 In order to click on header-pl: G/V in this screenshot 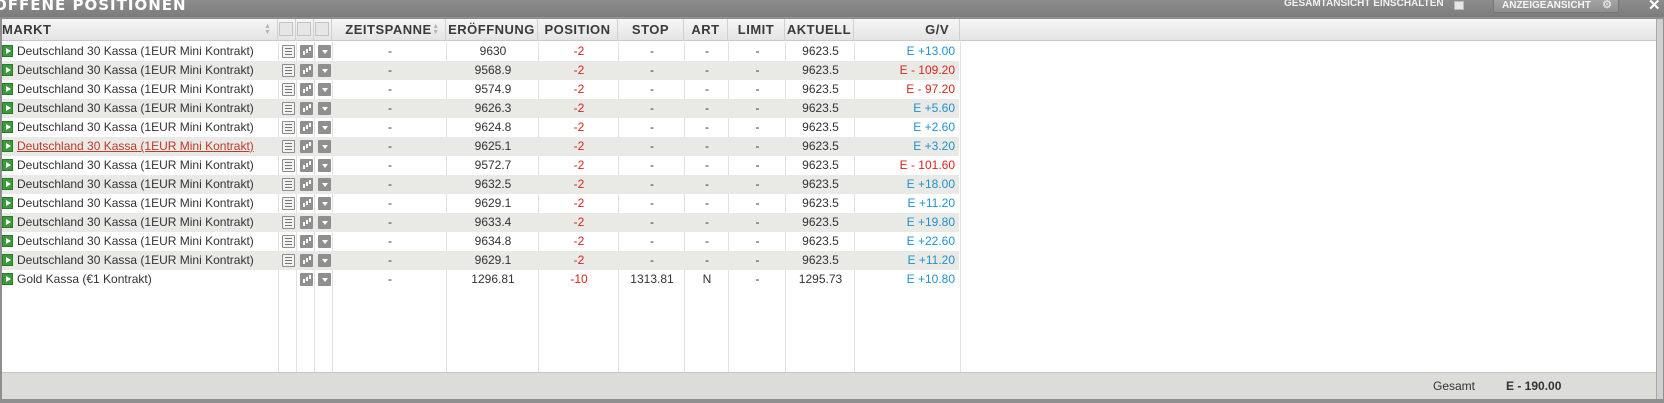, I will do `click(907, 30)`.